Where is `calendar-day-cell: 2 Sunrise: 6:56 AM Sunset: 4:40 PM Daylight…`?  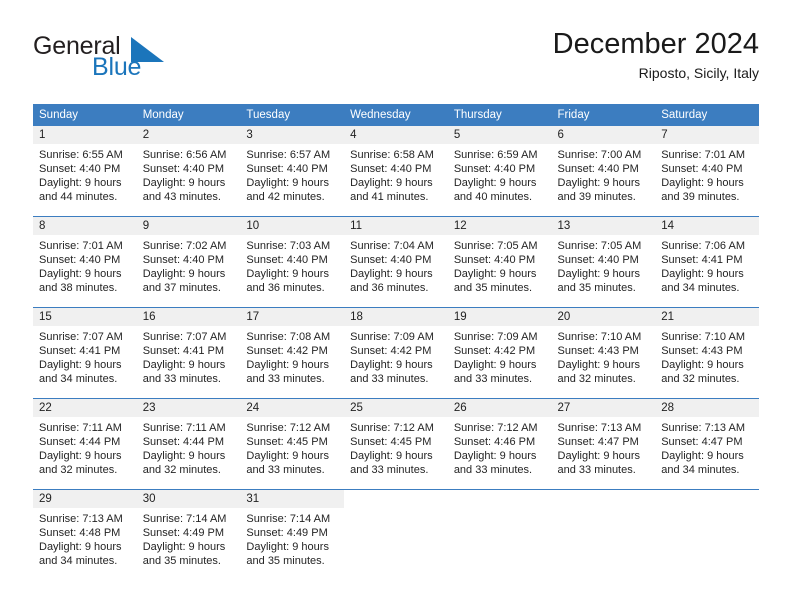 calendar-day-cell: 2 Sunrise: 6:56 AM Sunset: 4:40 PM Daylight… is located at coordinates (188, 171).